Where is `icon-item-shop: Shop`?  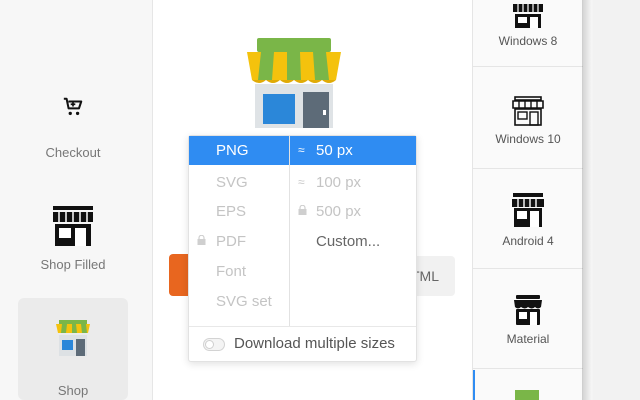
icon-item-shop: Shop is located at coordinates (73, 349).